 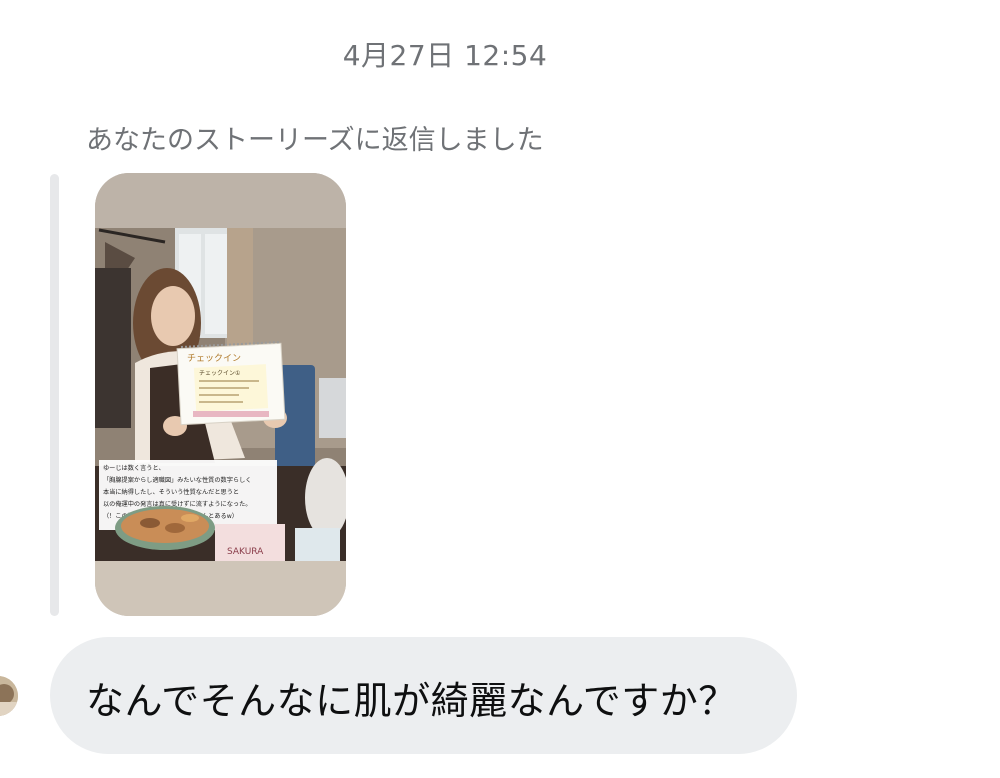 I want to click on caption-line: ゆーじは数く言うと、, so click(x=134, y=468).